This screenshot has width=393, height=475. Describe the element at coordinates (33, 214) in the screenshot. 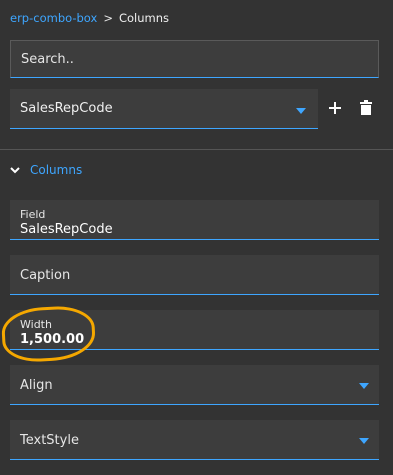

I see `field-label: Field` at that location.